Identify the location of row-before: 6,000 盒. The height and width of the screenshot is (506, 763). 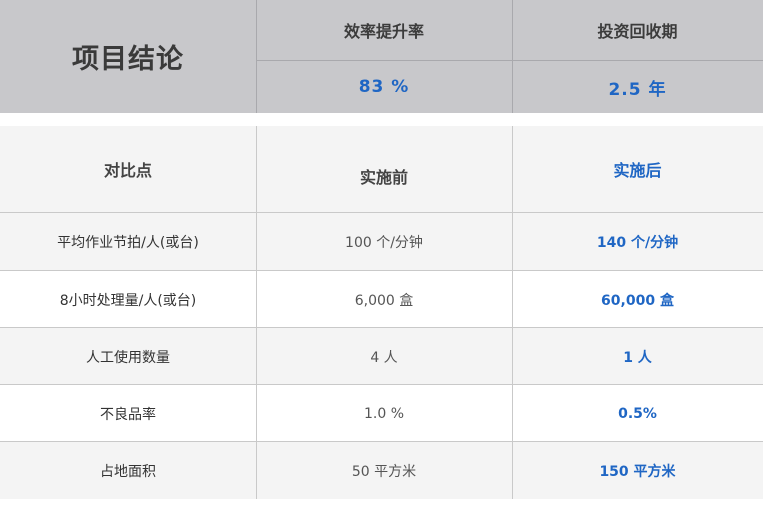
(384, 300).